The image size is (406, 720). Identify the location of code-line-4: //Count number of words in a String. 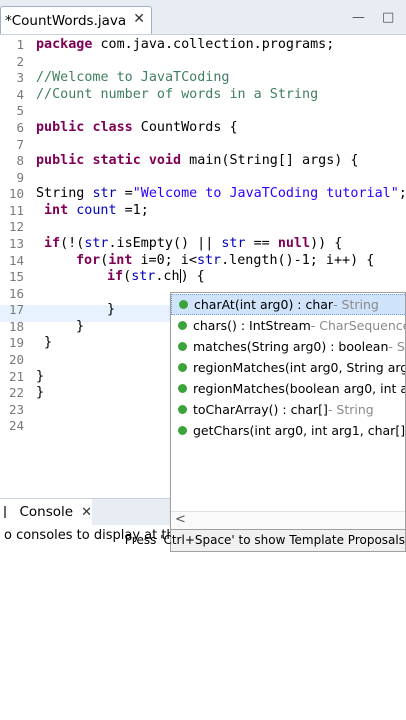
(177, 94).